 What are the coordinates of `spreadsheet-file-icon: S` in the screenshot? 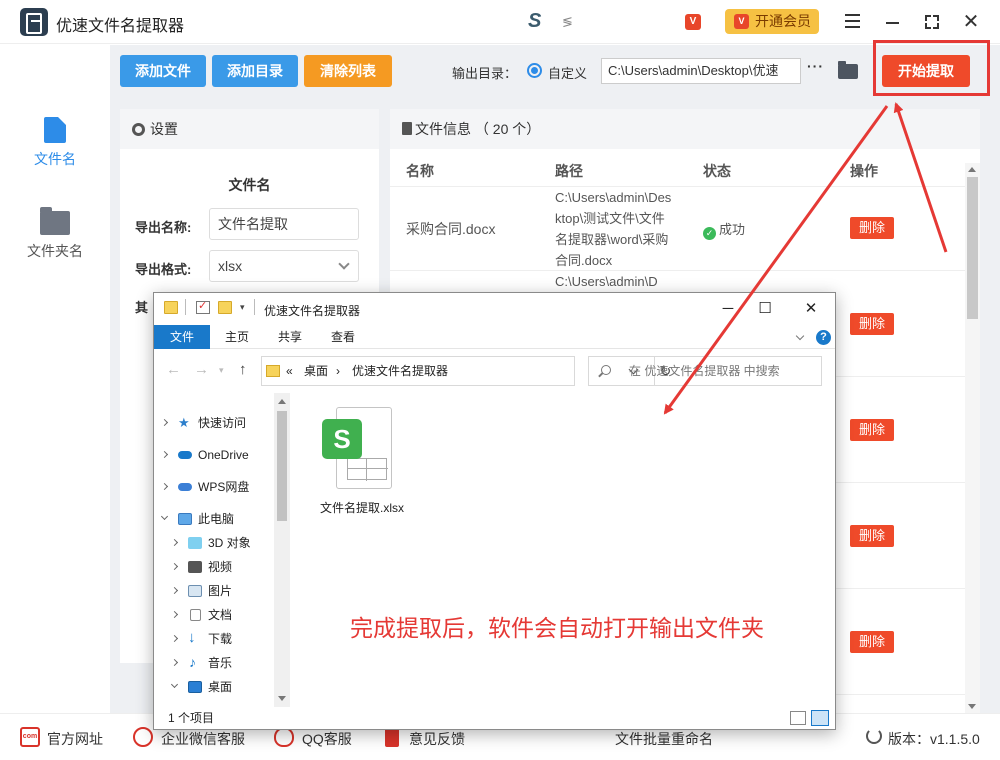 It's located at (358, 449).